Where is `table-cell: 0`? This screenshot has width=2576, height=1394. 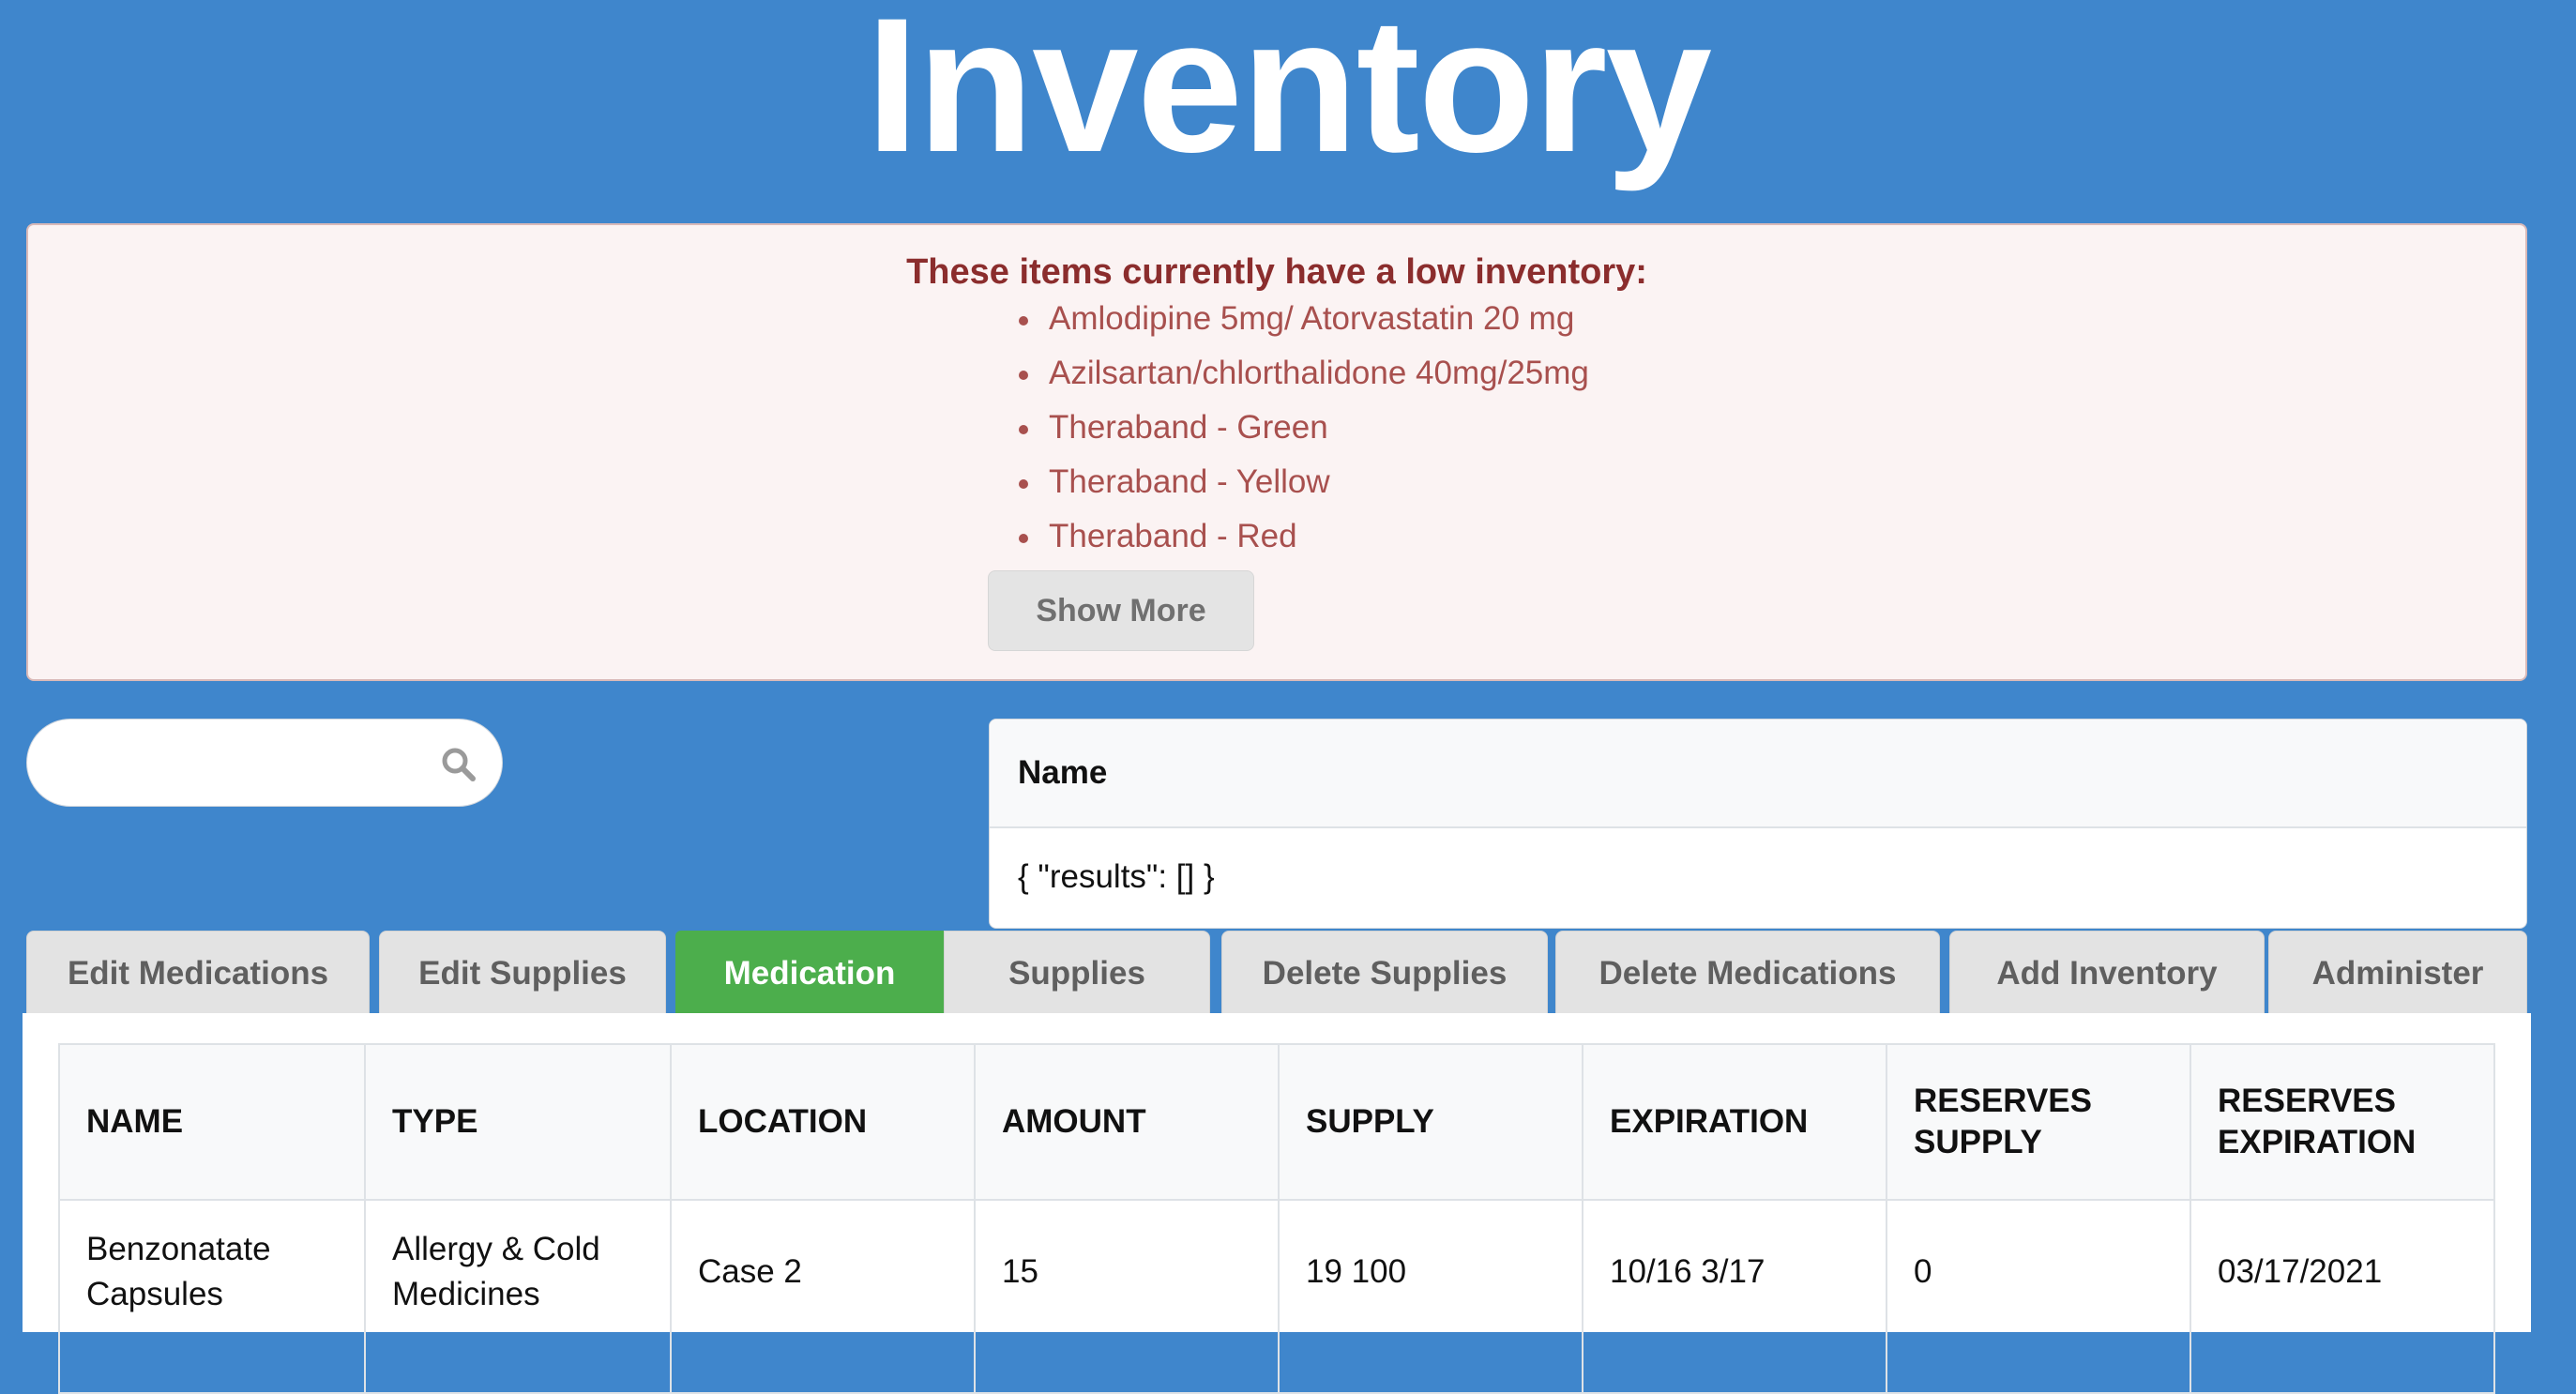
table-cell: 0 is located at coordinates (2039, 1296).